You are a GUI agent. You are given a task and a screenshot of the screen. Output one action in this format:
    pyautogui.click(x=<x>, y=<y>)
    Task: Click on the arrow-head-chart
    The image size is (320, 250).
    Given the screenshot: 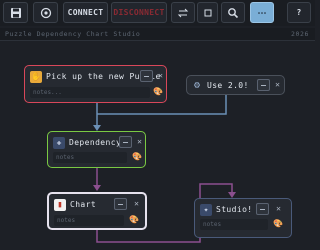 What is the action you would take?
    pyautogui.click(x=97, y=188)
    